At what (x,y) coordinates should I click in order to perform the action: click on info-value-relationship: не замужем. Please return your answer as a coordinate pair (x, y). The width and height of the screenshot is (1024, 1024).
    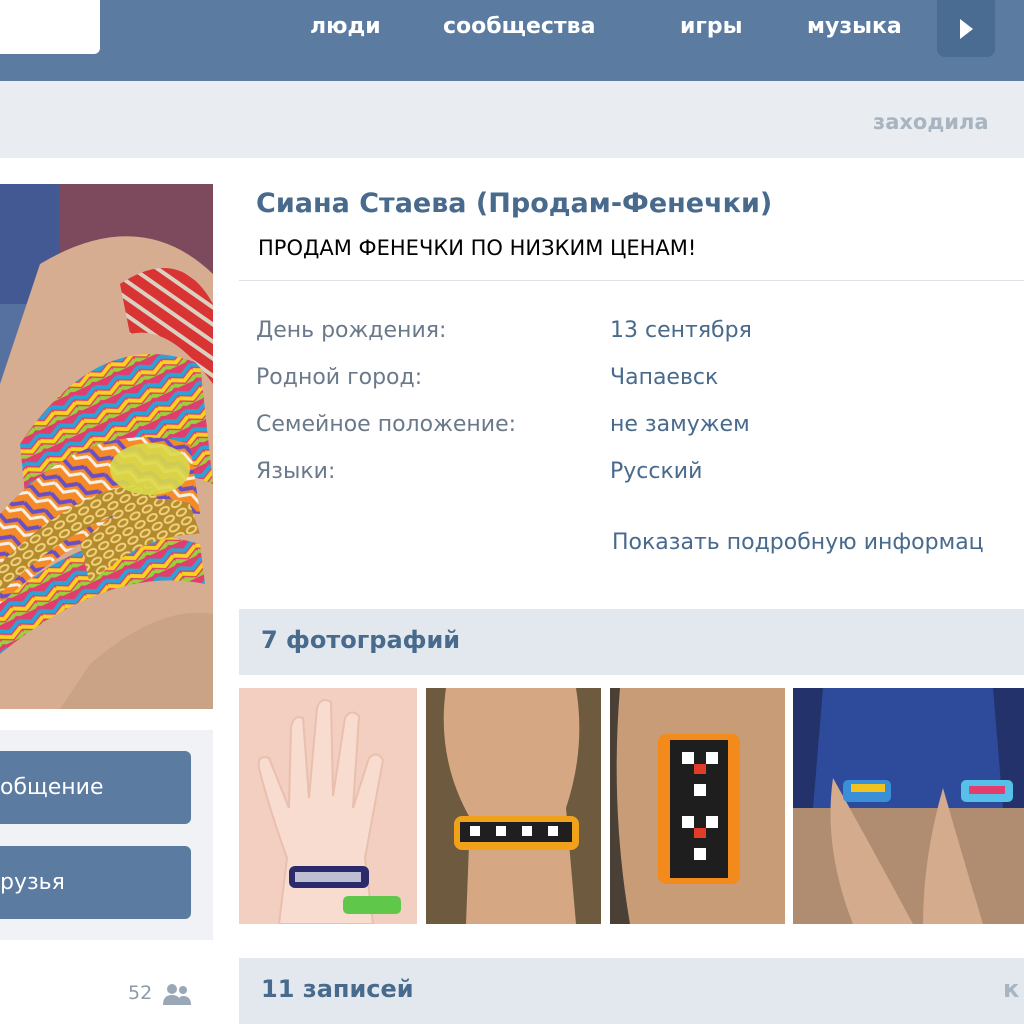
    Looking at the image, I should click on (680, 424).